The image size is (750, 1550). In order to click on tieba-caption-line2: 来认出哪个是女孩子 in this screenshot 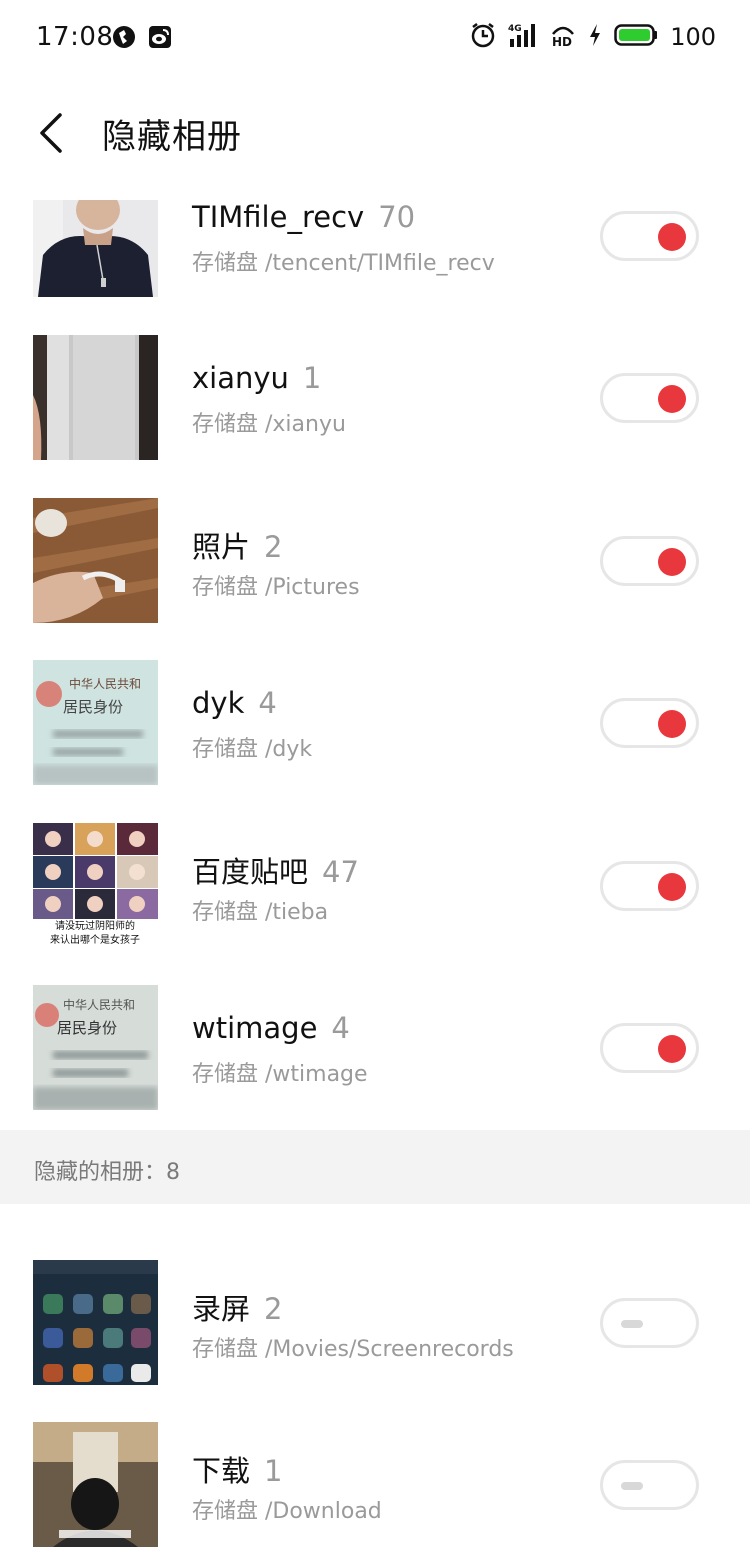, I will do `click(95, 939)`.